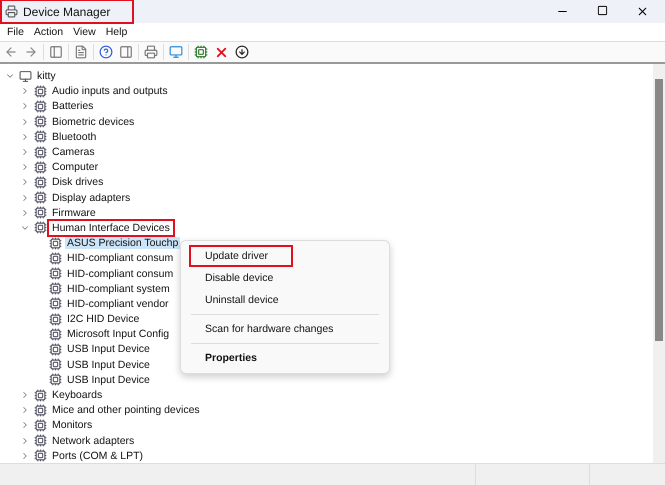  Describe the element at coordinates (78, 182) in the screenshot. I see `tree-item: Disk drives` at that location.